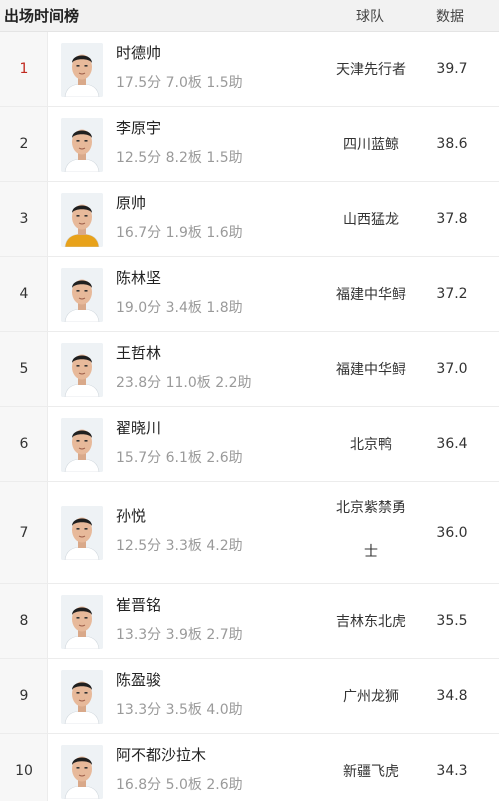  What do you see at coordinates (42, 16) in the screenshot?
I see `page-title: 出场时间榜` at bounding box center [42, 16].